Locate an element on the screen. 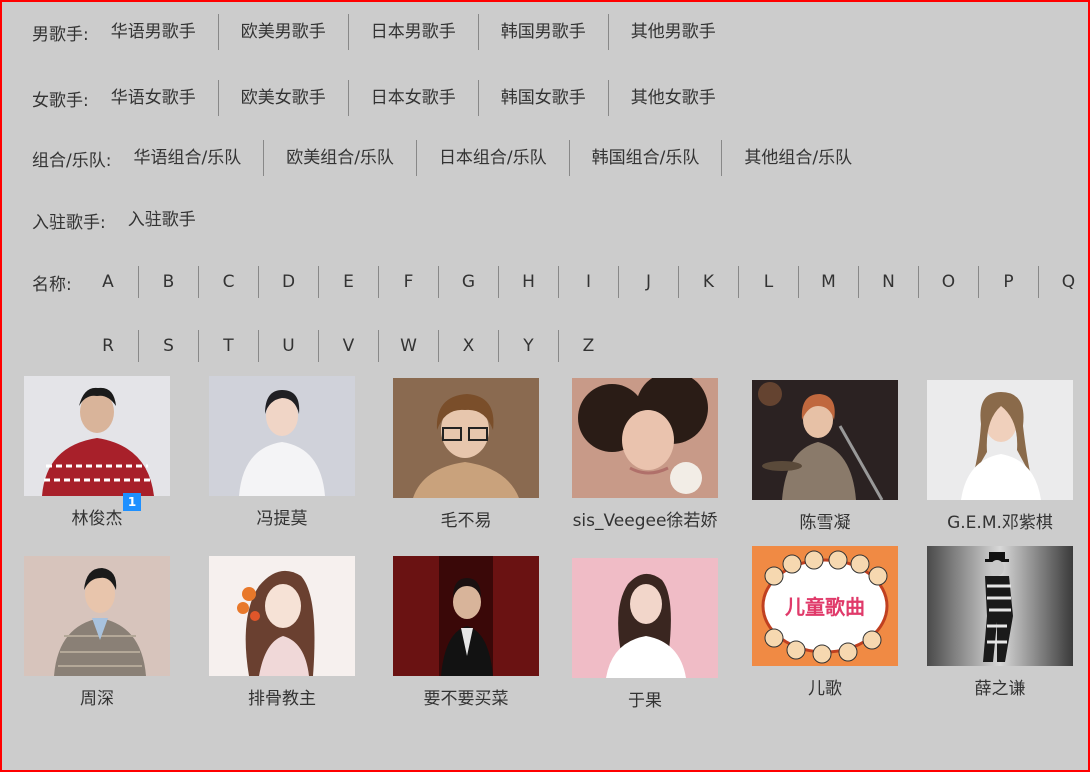 The image size is (1090, 774). letter-y-link: Y is located at coordinates (528, 346).